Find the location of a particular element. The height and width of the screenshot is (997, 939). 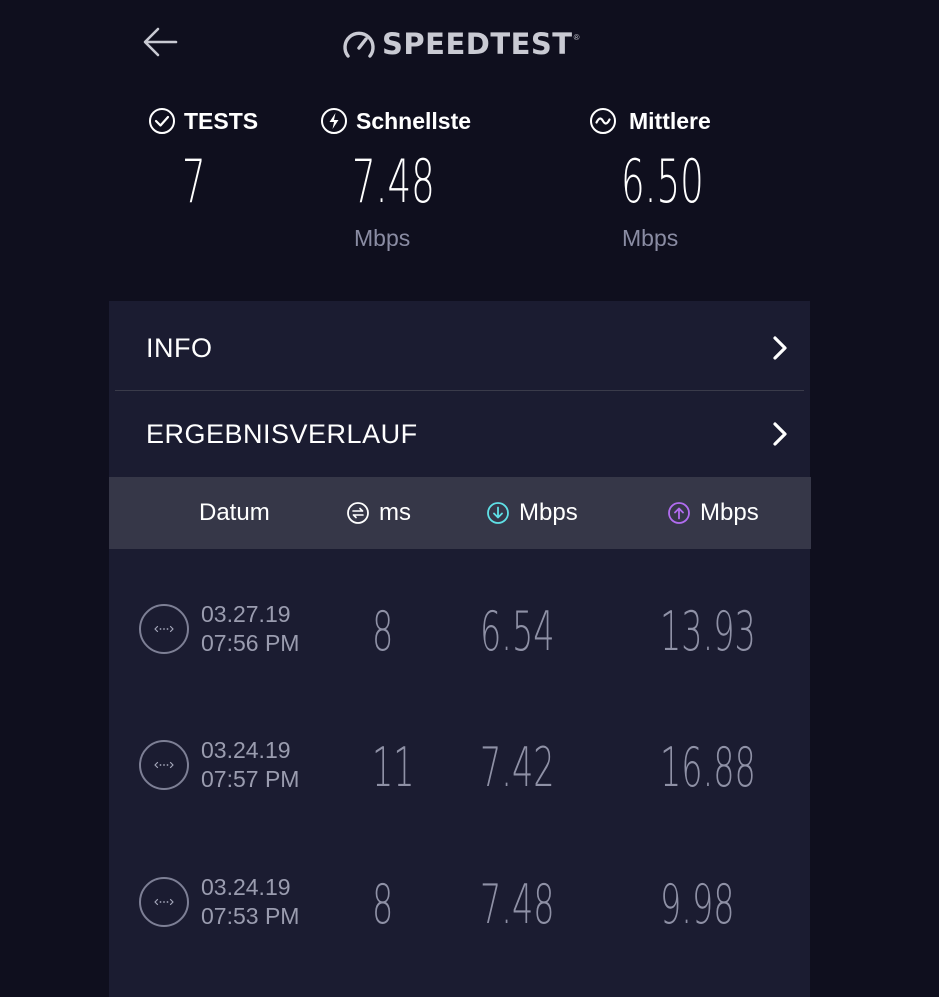

speedometer-icon is located at coordinates (359, 44).